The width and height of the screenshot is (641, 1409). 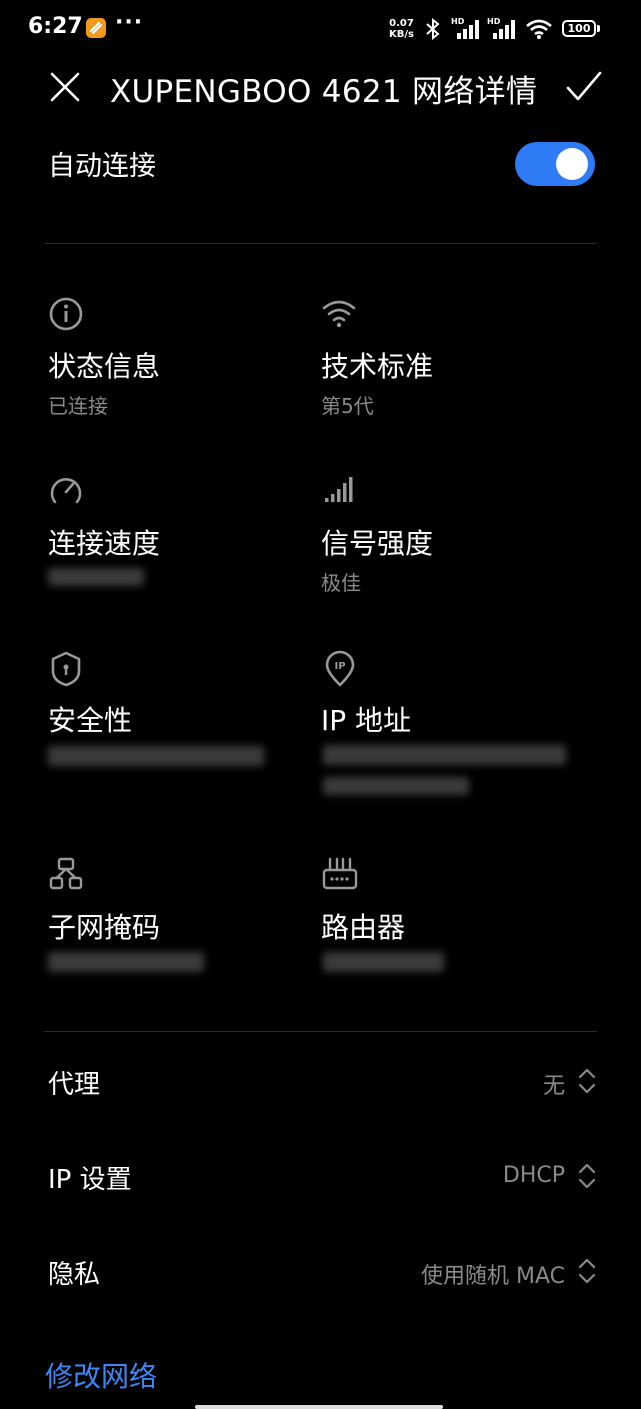 What do you see at coordinates (320, 1081) in the screenshot?
I see `proxy-setting-row: 代理 无` at bounding box center [320, 1081].